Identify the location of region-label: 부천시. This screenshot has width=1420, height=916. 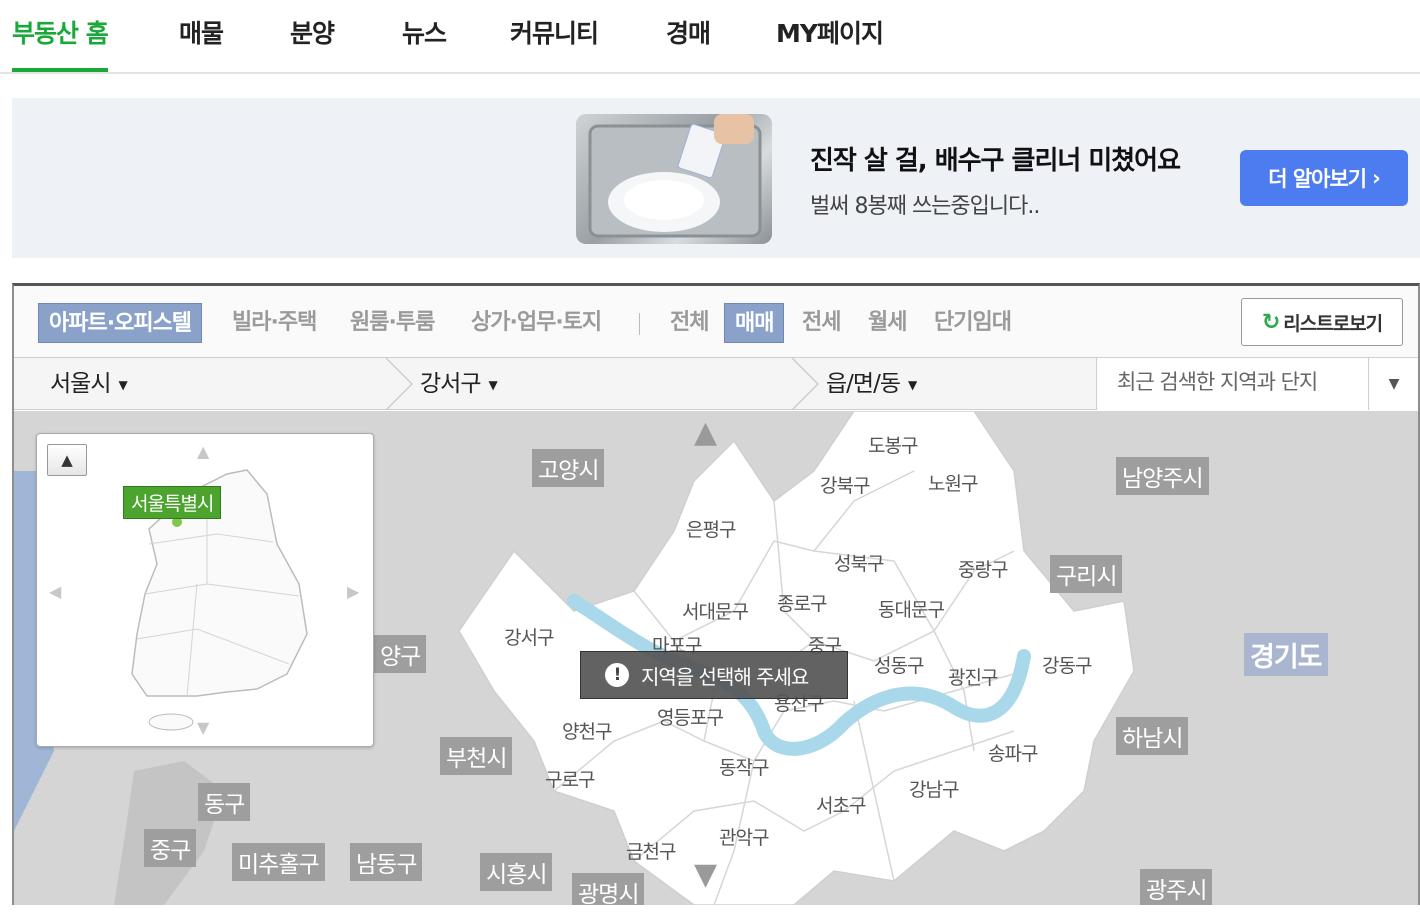
(476, 756).